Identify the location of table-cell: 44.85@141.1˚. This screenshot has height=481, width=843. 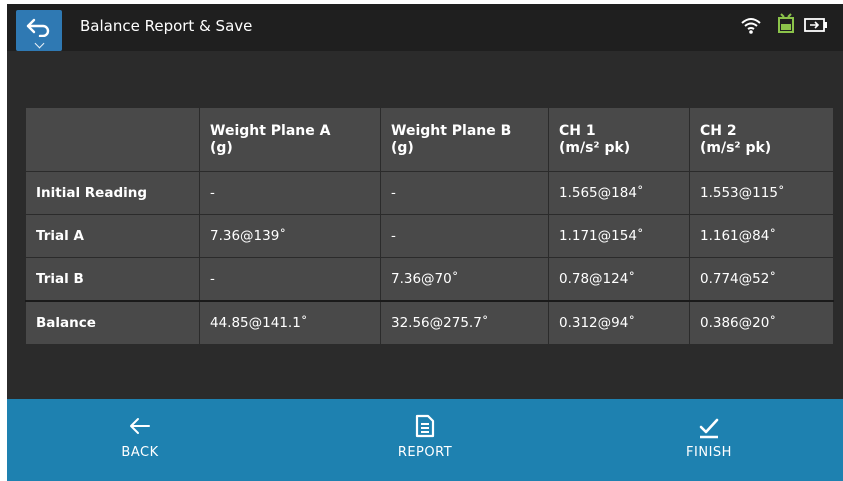
(290, 322).